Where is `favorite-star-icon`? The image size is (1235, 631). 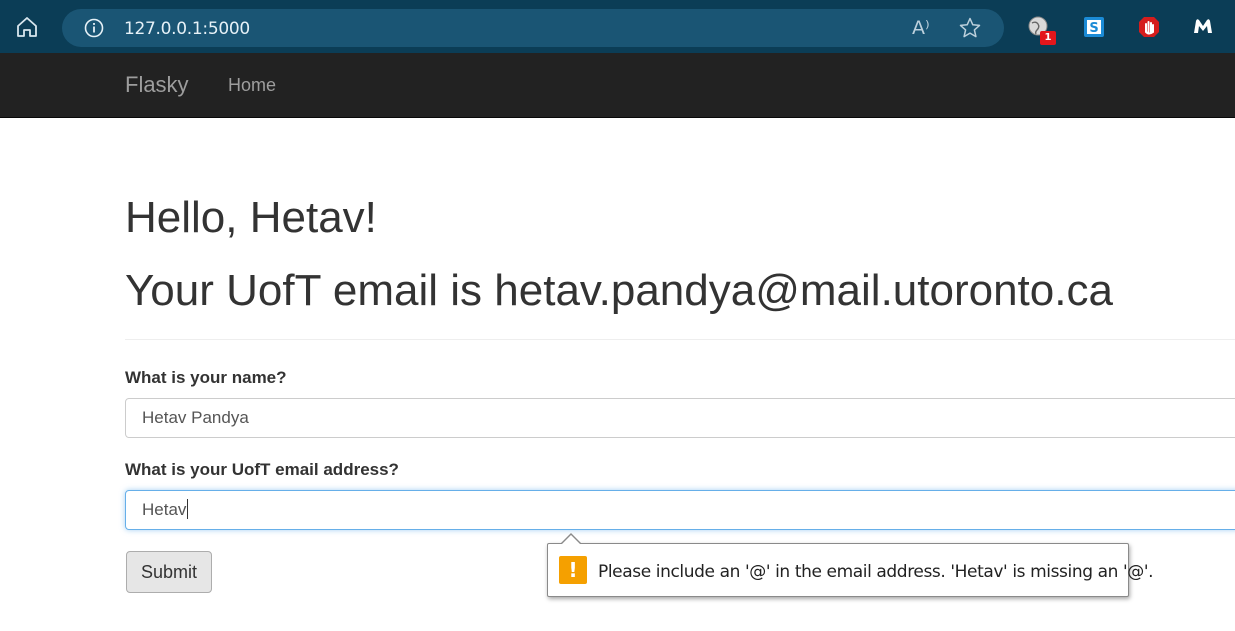
favorite-star-icon is located at coordinates (970, 28).